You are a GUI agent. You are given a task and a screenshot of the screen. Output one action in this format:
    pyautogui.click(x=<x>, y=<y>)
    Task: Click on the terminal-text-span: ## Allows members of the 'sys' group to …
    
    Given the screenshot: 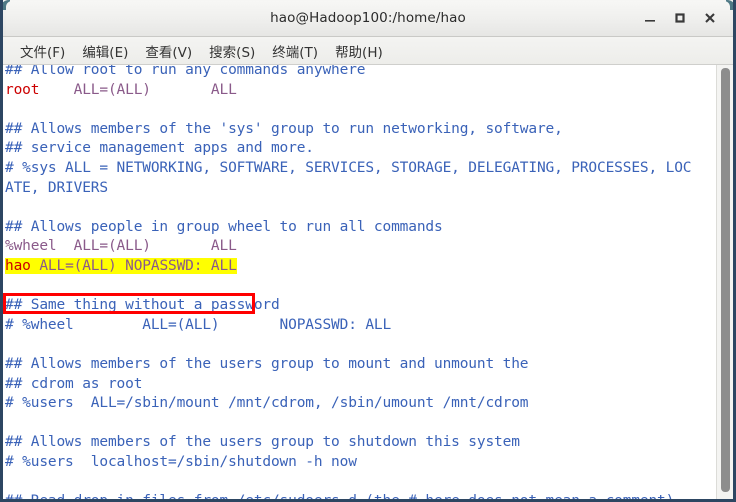 What is the action you would take?
    pyautogui.click(x=284, y=128)
    